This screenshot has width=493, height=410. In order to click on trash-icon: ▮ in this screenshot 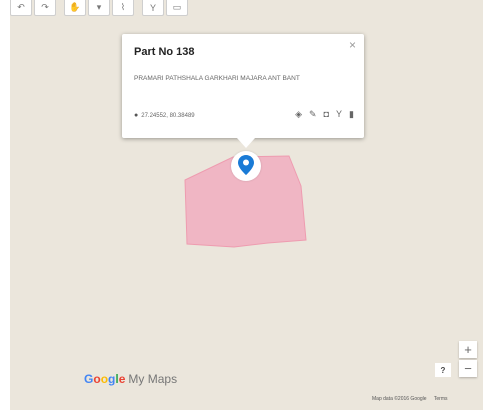, I will do `click(351, 114)`.